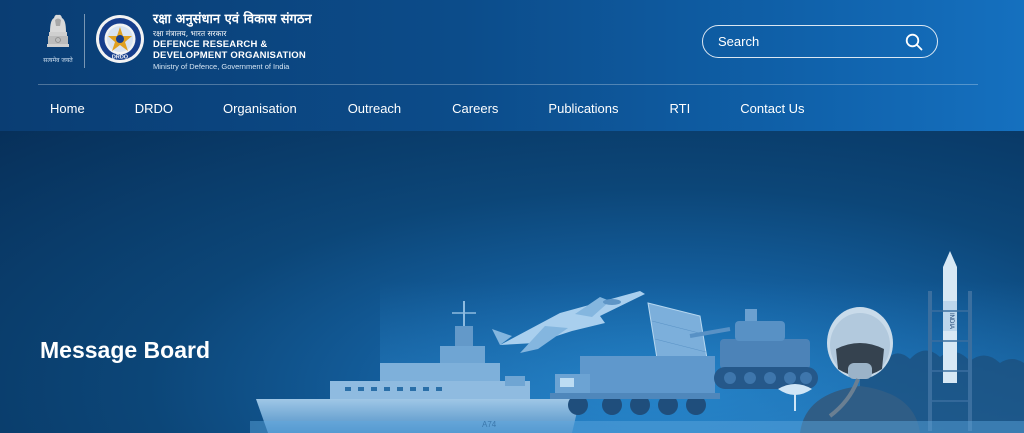 The height and width of the screenshot is (433, 1024). I want to click on org-name-english-line1: DEFENCE RESEARCH &, so click(210, 44).